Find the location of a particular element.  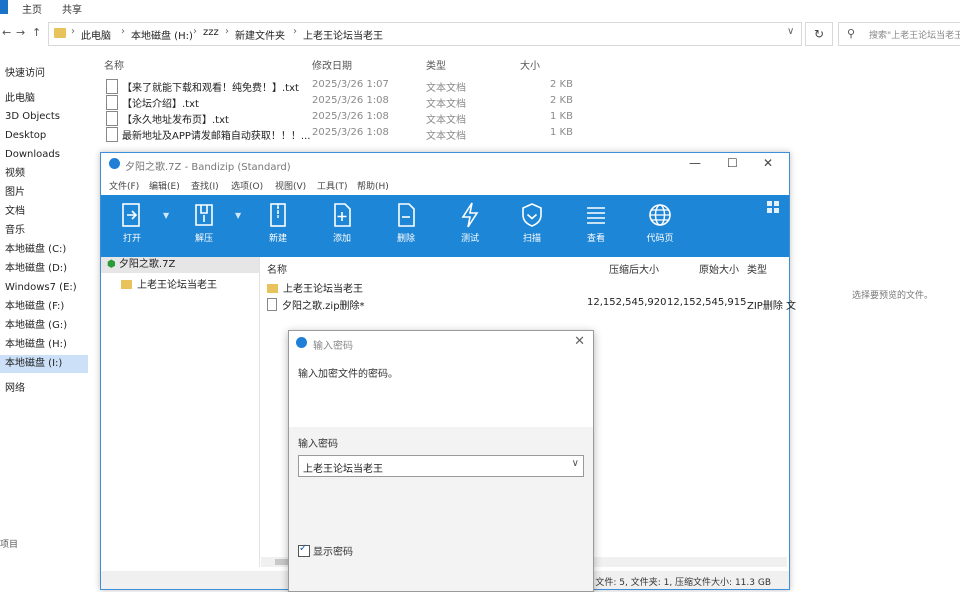

back-icon: ← is located at coordinates (6, 32).